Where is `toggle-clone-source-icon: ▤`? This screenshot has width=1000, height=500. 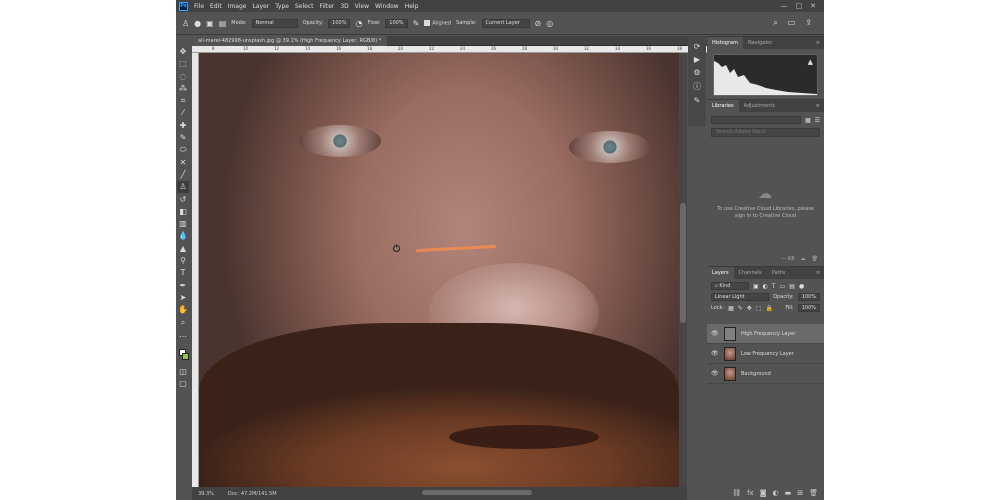
toggle-clone-source-icon: ▤ is located at coordinates (223, 23).